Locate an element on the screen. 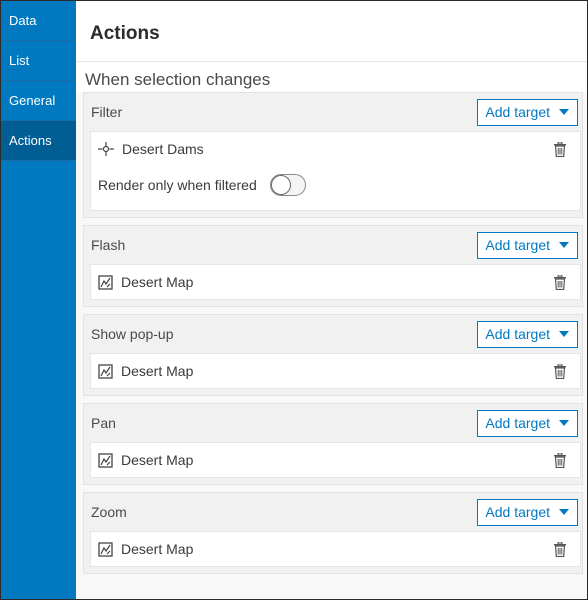  action-header: Filter Add target is located at coordinates (333, 112).